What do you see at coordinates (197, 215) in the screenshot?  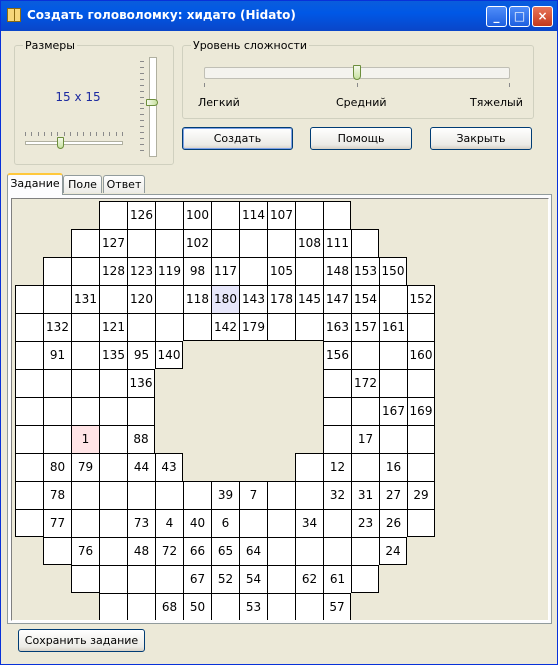 I see `grid-cell: 100` at bounding box center [197, 215].